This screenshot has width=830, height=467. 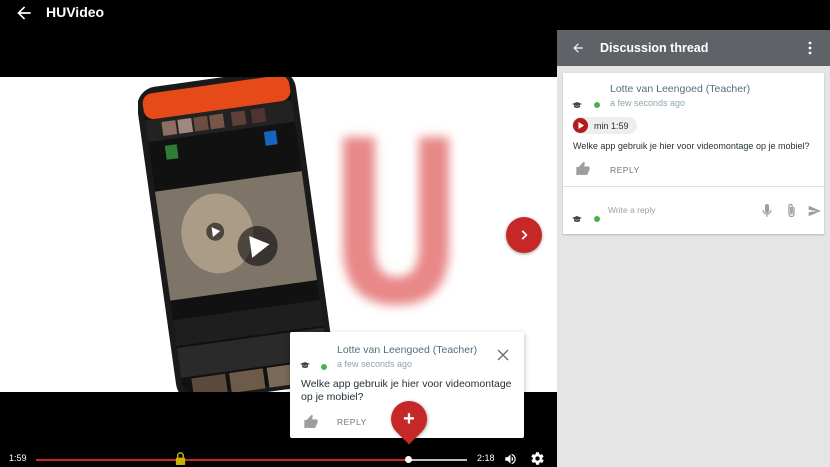 What do you see at coordinates (814, 211) in the screenshot?
I see `send-icon` at bounding box center [814, 211].